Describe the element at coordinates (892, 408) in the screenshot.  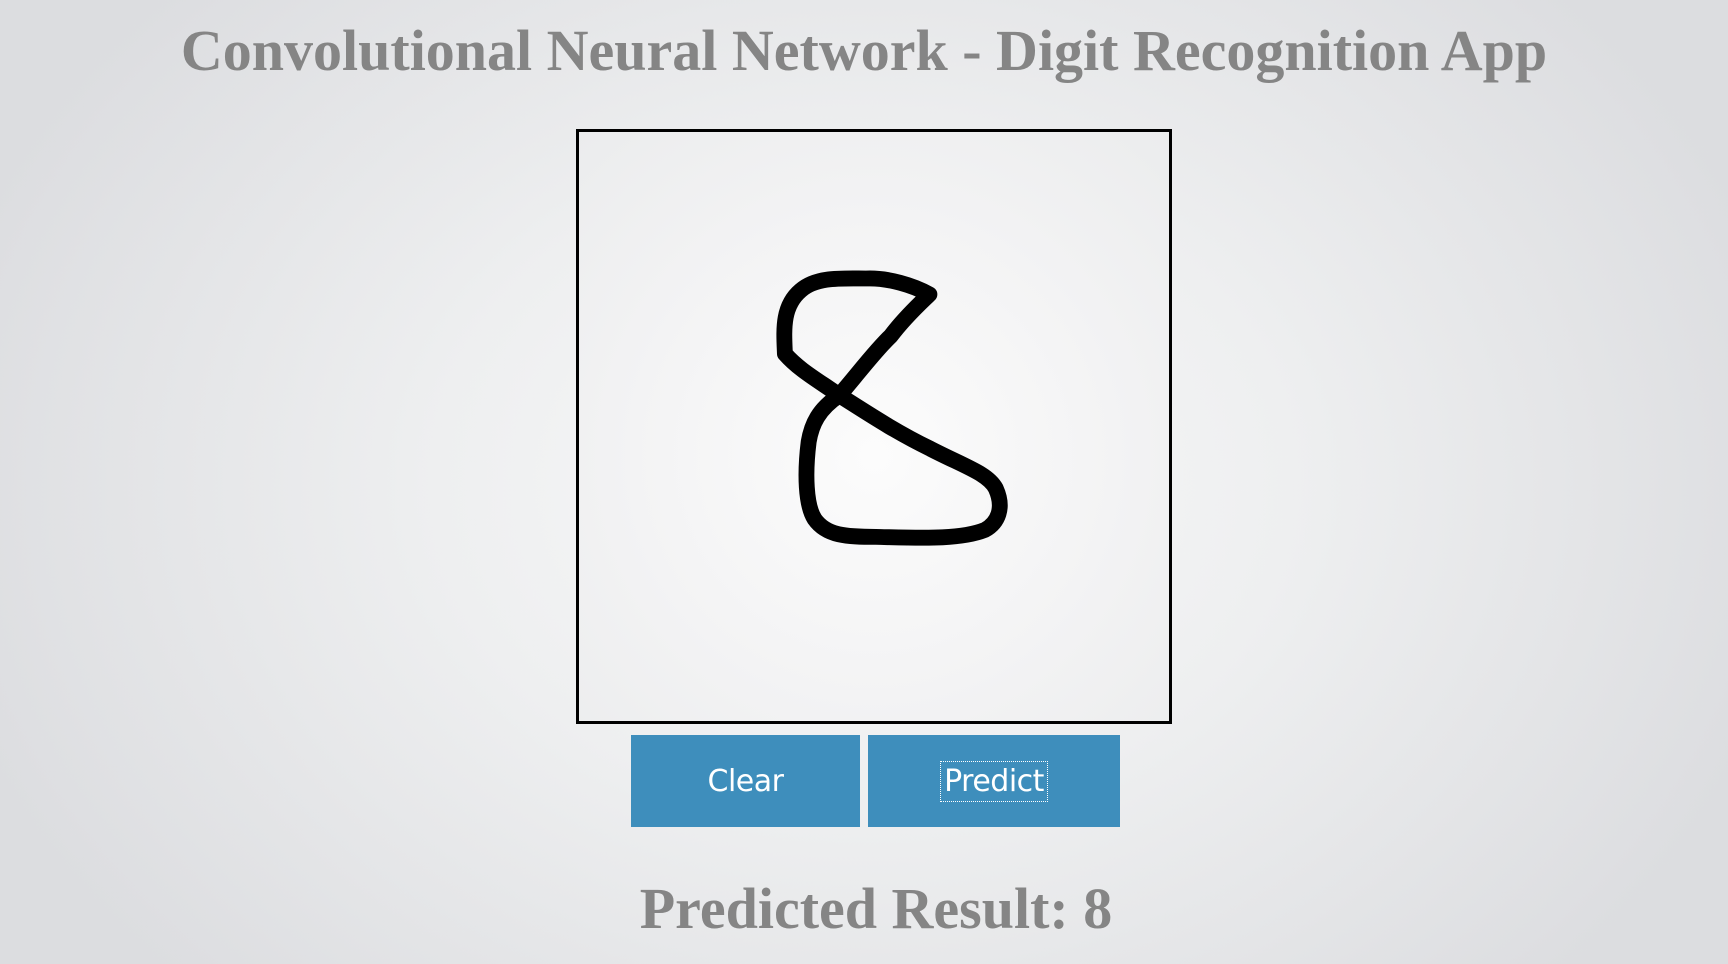
I see `handwritten-digit-stroke` at that location.